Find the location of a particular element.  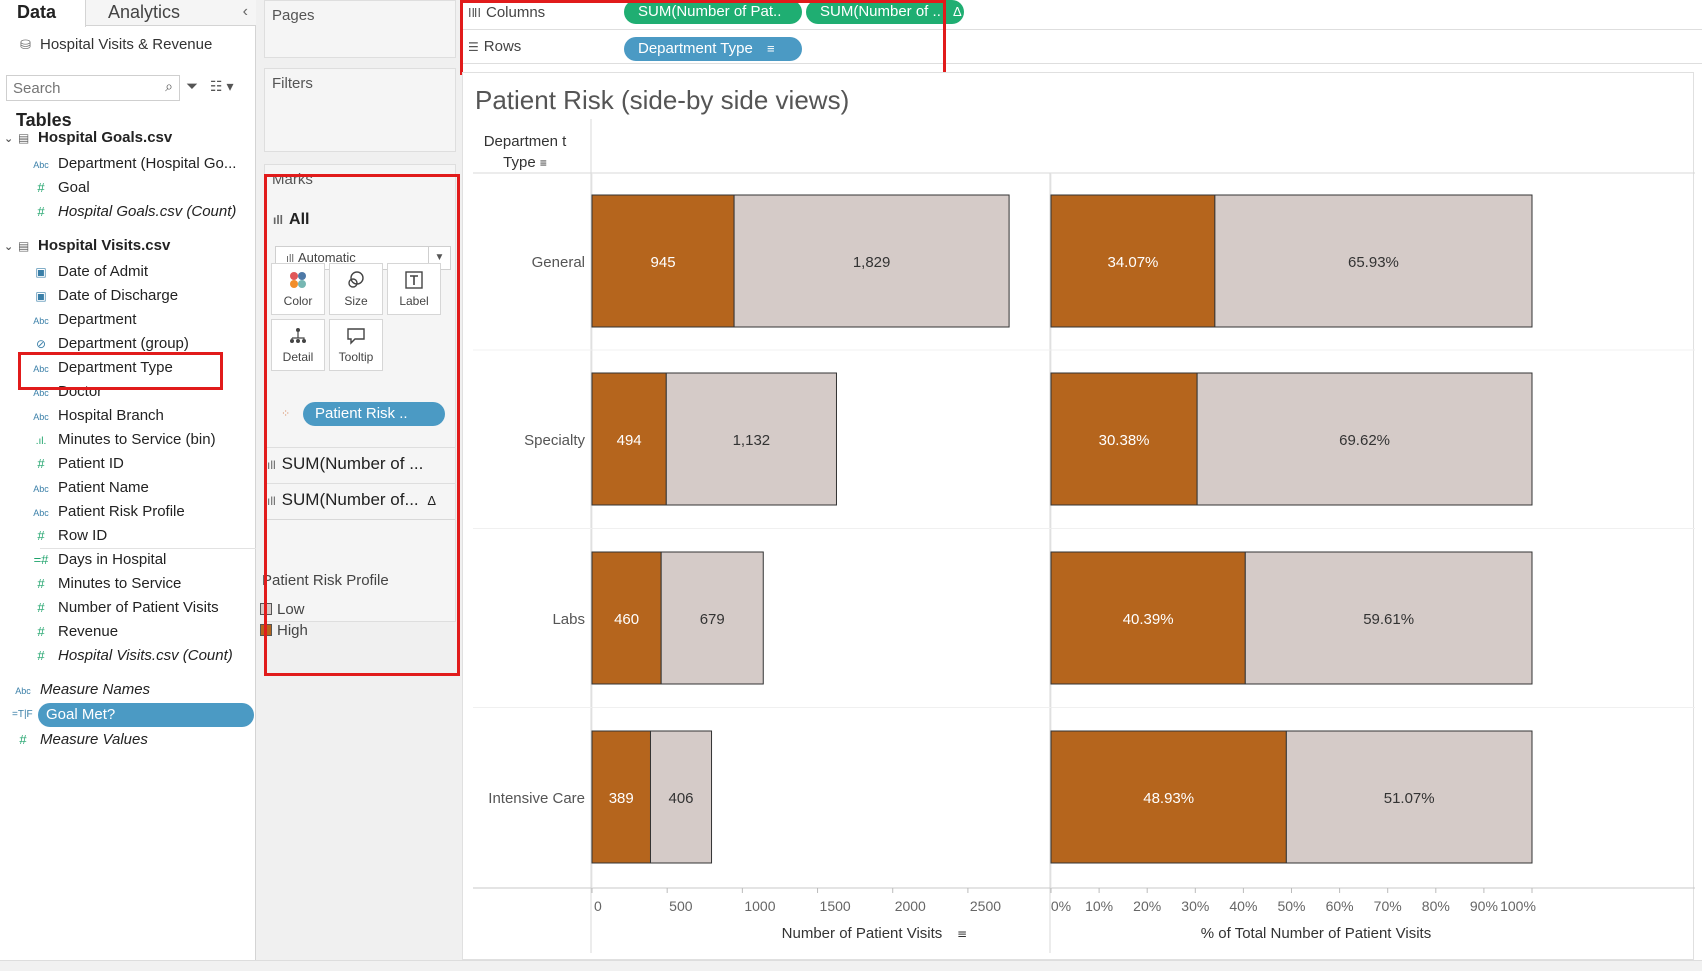

category-label: Labs is located at coordinates (568, 619).